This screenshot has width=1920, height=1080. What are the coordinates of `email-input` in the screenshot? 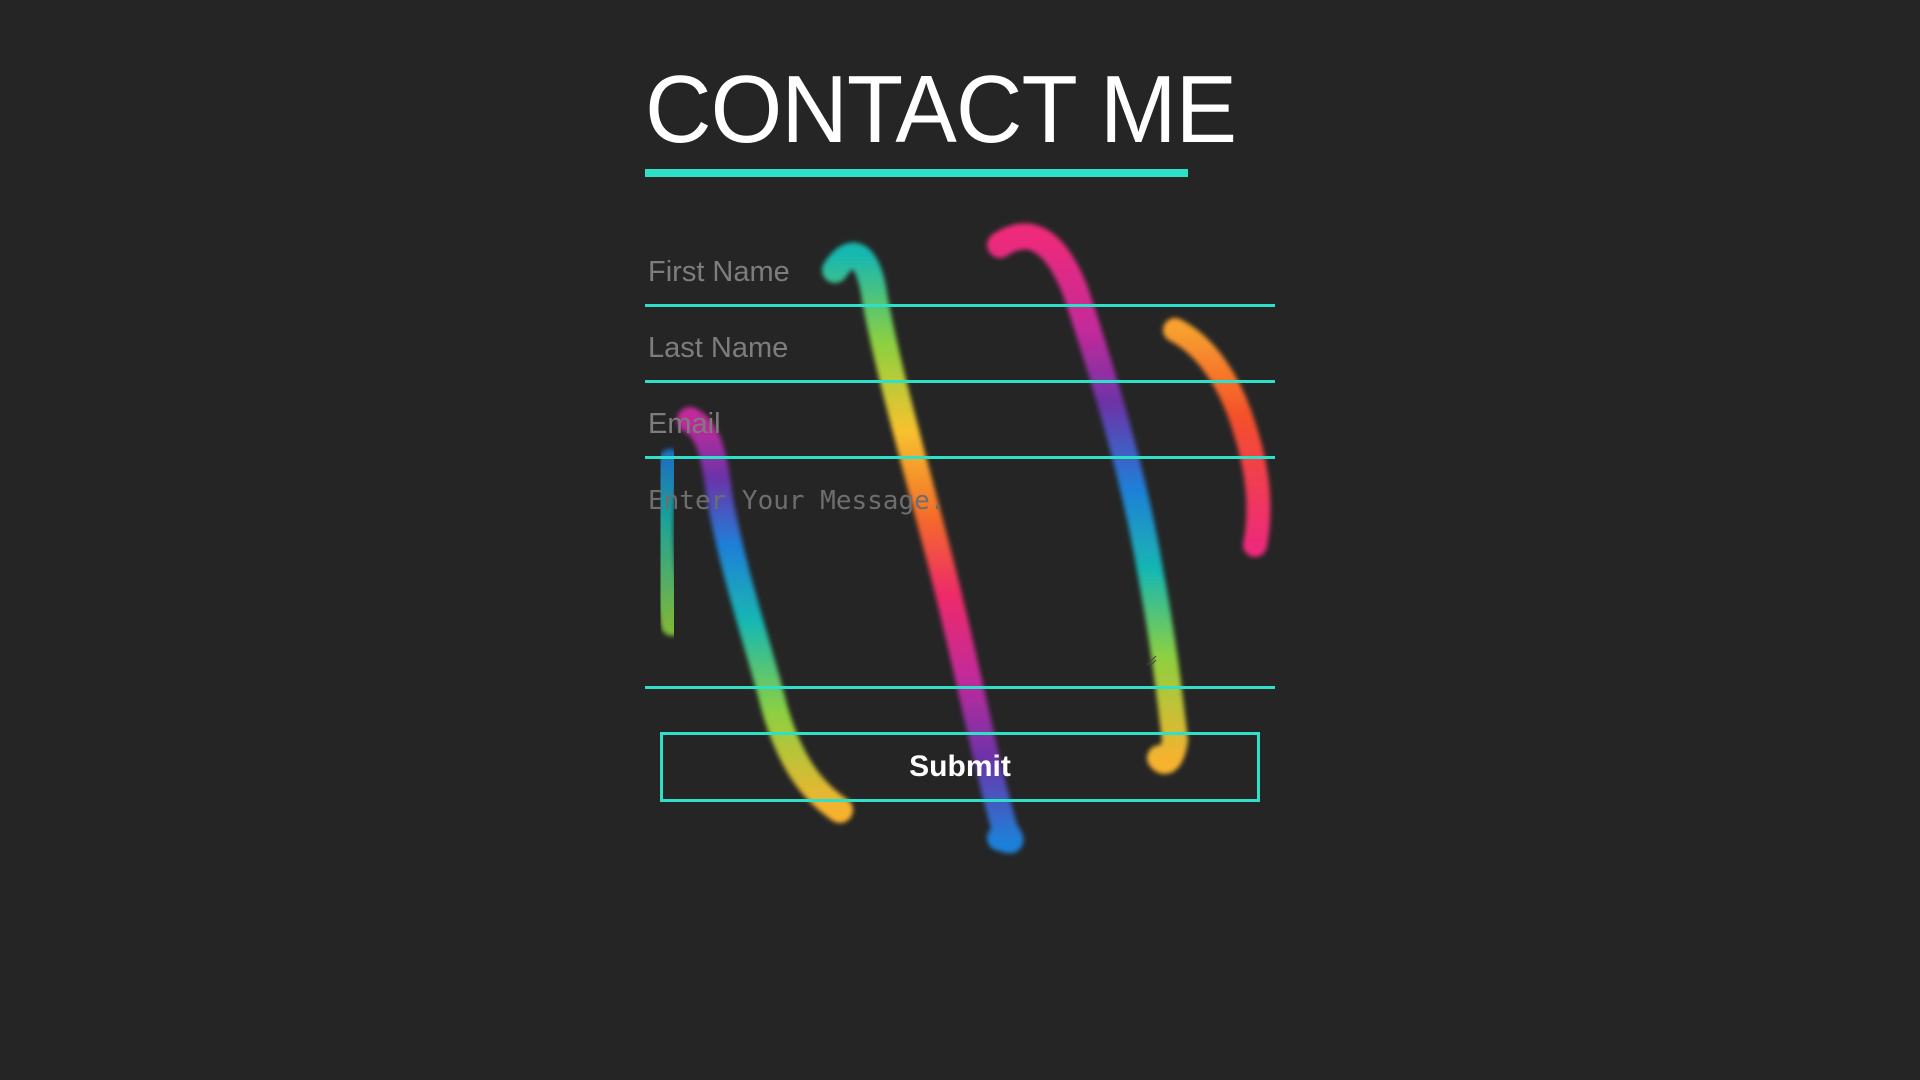 It's located at (958, 424).